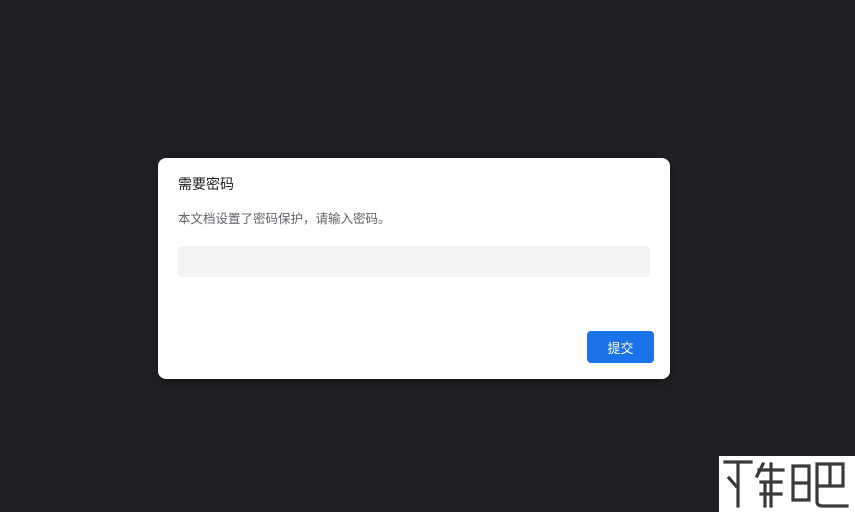 Image resolution: width=855 pixels, height=512 pixels. What do you see at coordinates (414, 261) in the screenshot?
I see `password-input` at bounding box center [414, 261].